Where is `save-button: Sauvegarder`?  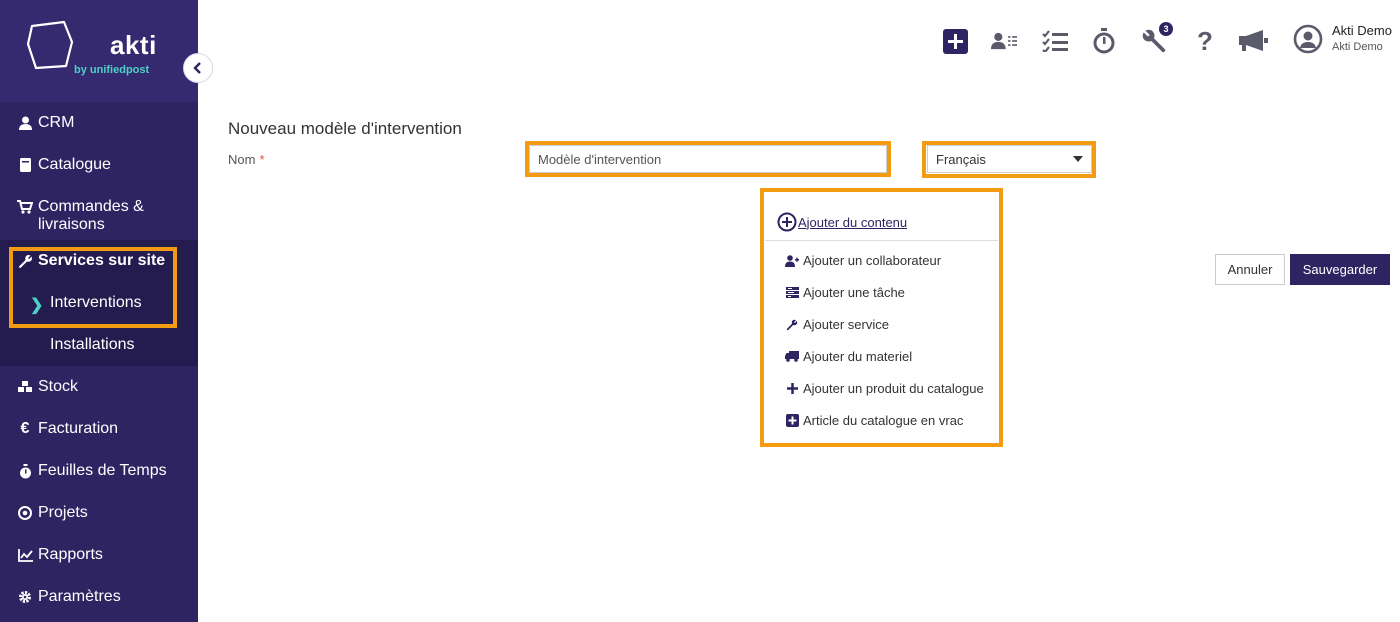 save-button: Sauvegarder is located at coordinates (1340, 269).